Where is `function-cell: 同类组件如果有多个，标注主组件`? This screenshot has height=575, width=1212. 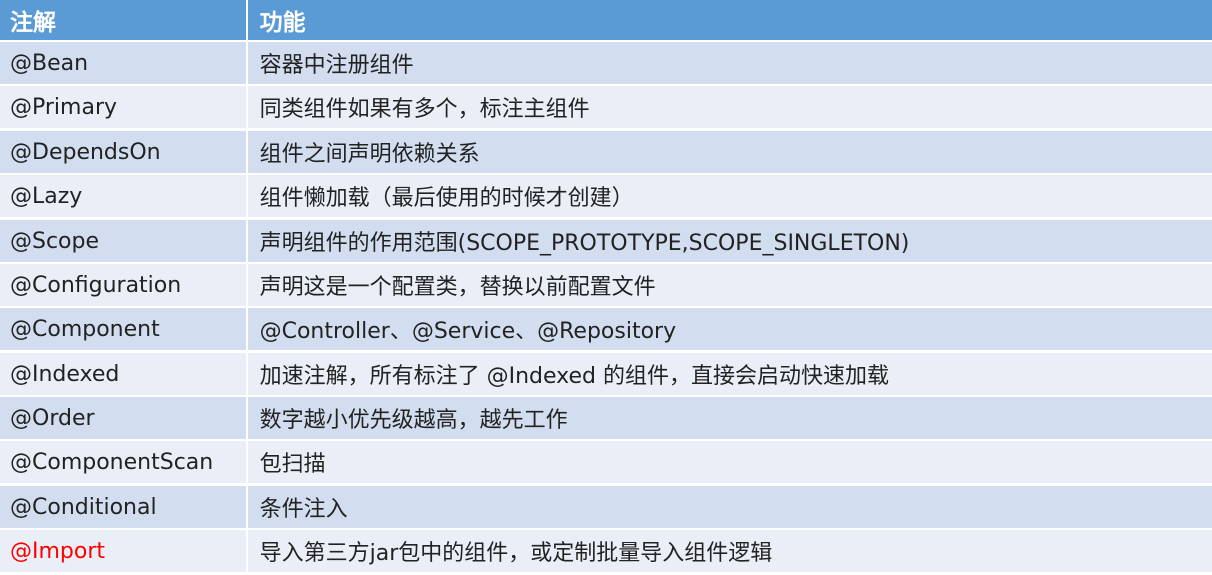
function-cell: 同类组件如果有多个，标注主组件 is located at coordinates (729, 107).